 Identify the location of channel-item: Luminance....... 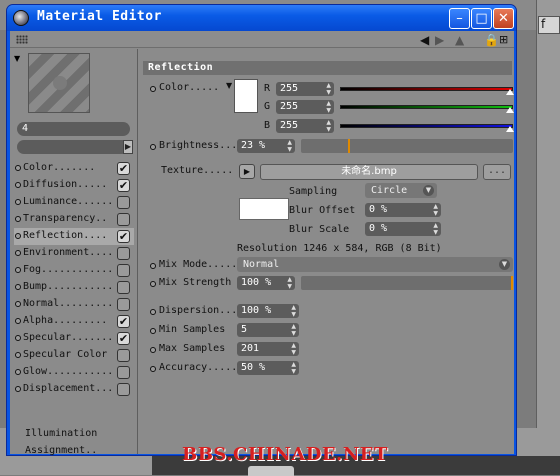
(74, 202).